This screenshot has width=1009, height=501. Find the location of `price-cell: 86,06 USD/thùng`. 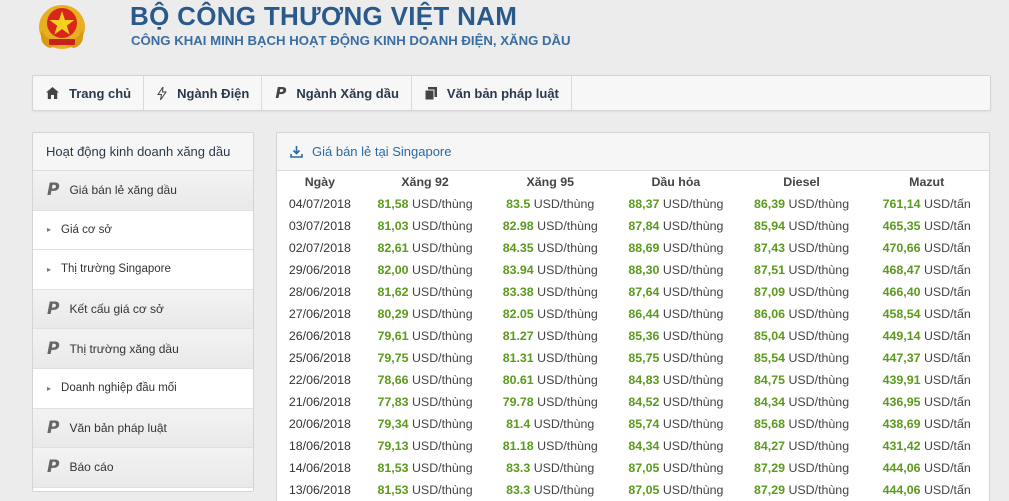

price-cell: 86,06 USD/thùng is located at coordinates (802, 314).